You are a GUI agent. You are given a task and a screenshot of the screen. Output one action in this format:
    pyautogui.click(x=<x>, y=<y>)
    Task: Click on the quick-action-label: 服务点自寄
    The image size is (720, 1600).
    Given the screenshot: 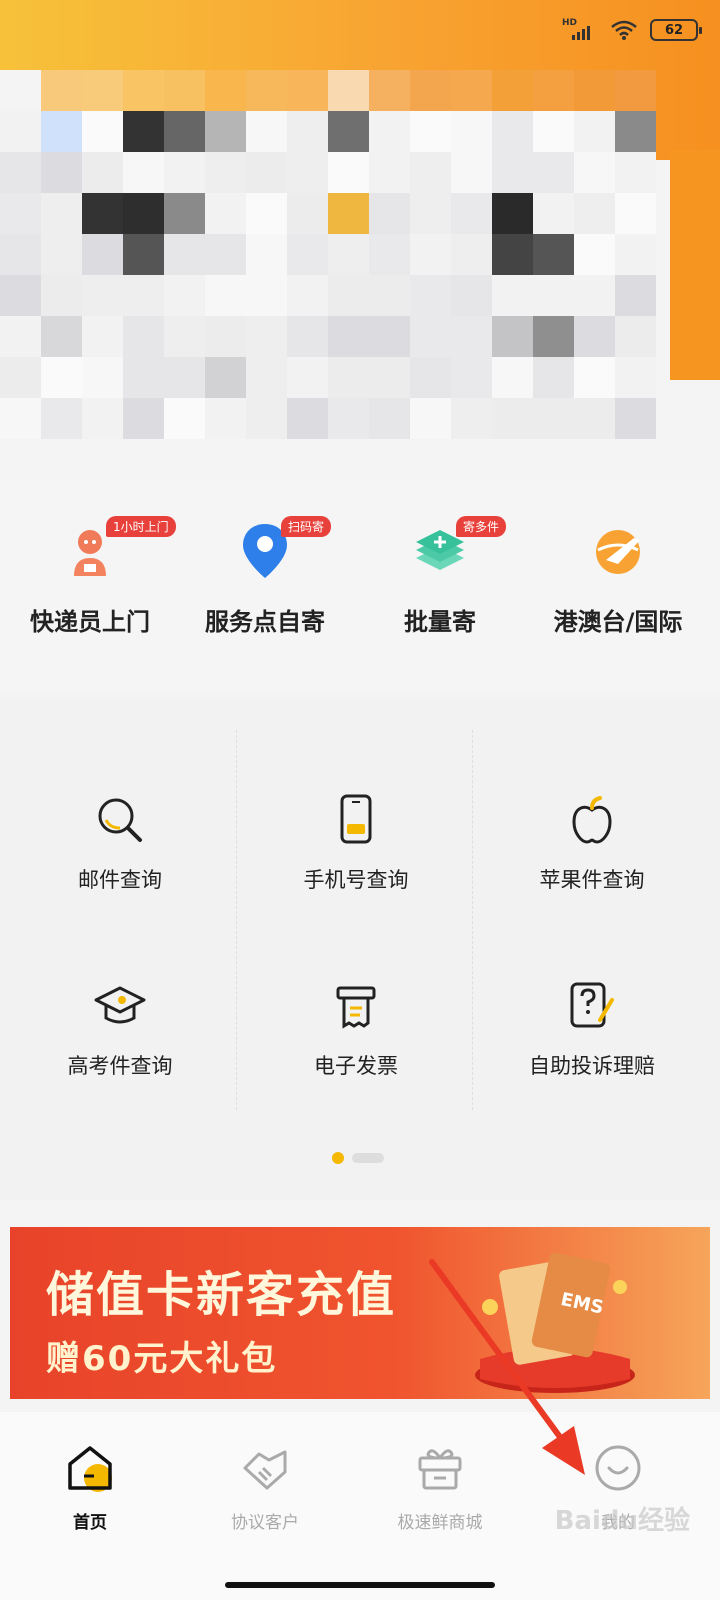 What is the action you would take?
    pyautogui.click(x=265, y=622)
    